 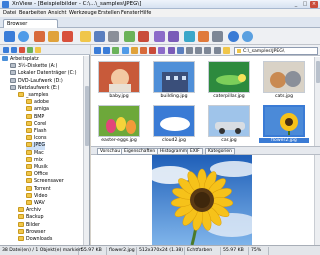 I want to click on computer-icon, so click(x=5, y=58).